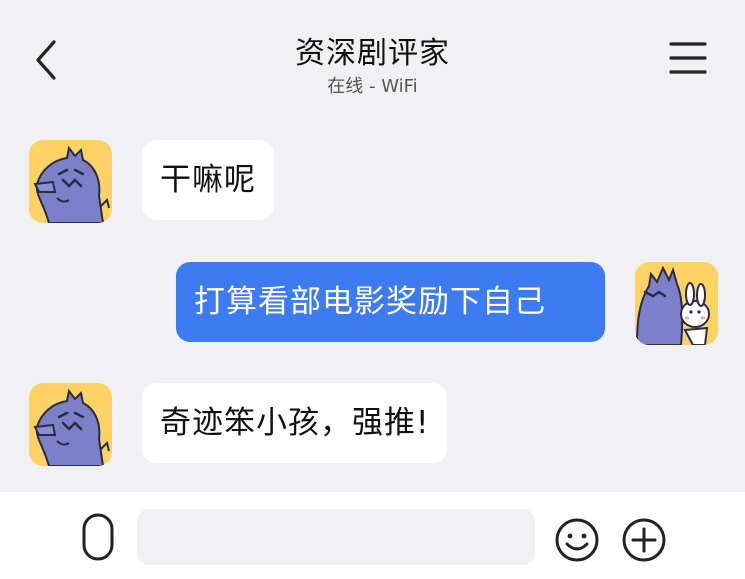  What do you see at coordinates (672, 305) in the screenshot?
I see `purple-dinosaur-with-bunny-avatar` at bounding box center [672, 305].